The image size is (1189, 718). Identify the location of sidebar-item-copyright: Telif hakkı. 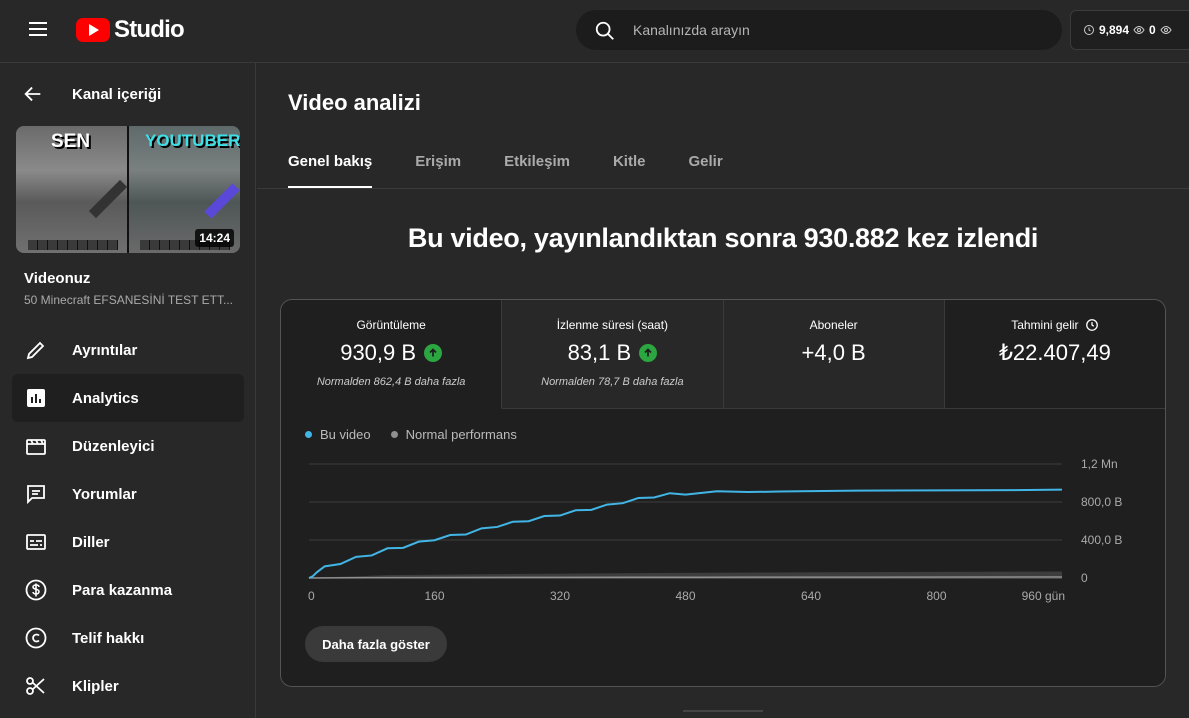
(128, 638).